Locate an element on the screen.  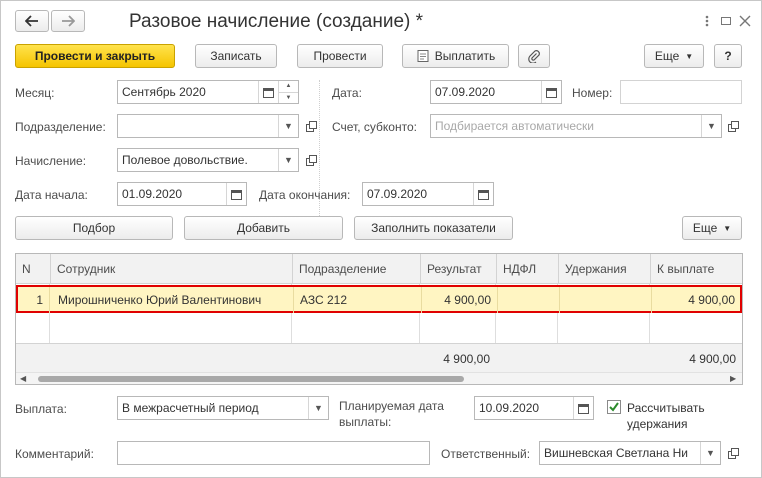
responsible-dropdown-button: ▼ is located at coordinates (710, 453).